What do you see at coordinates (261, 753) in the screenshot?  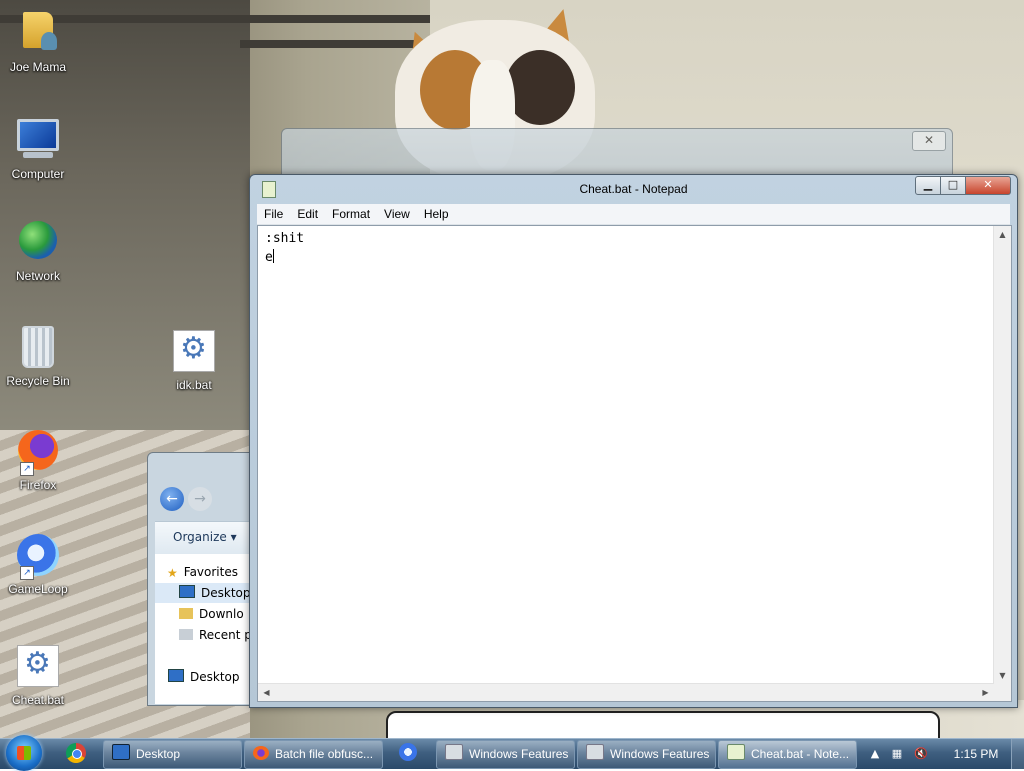 I see `firefox-icon` at bounding box center [261, 753].